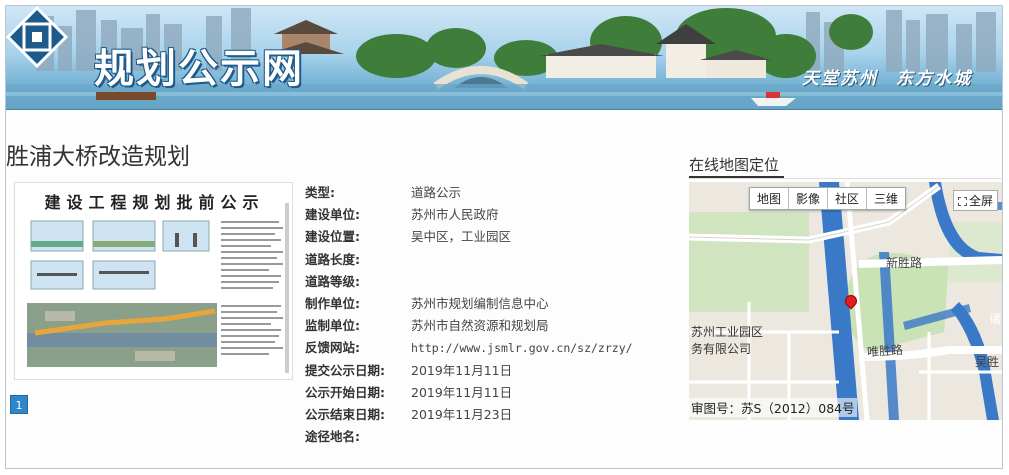  What do you see at coordinates (773, 407) in the screenshot?
I see `map-approval-number: 审图号：苏S（2012）084号` at bounding box center [773, 407].